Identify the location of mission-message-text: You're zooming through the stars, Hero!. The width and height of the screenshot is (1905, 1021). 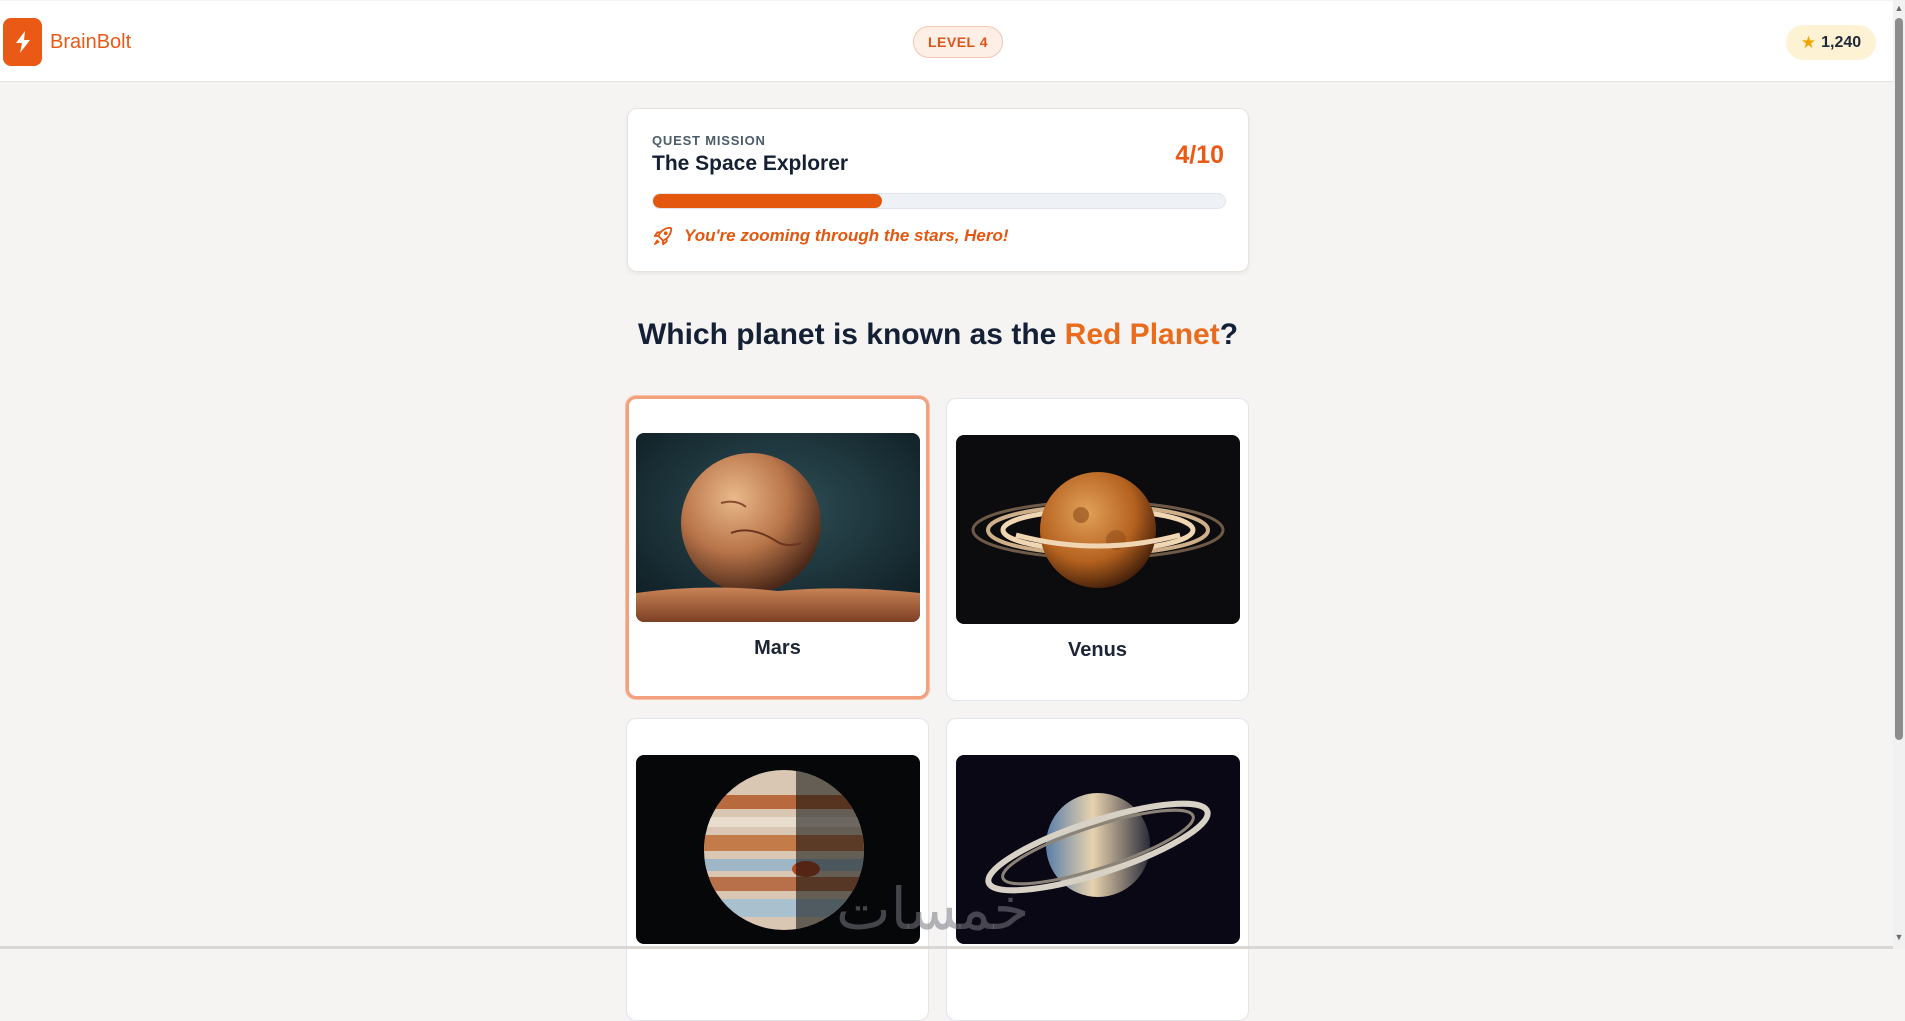
(846, 235).